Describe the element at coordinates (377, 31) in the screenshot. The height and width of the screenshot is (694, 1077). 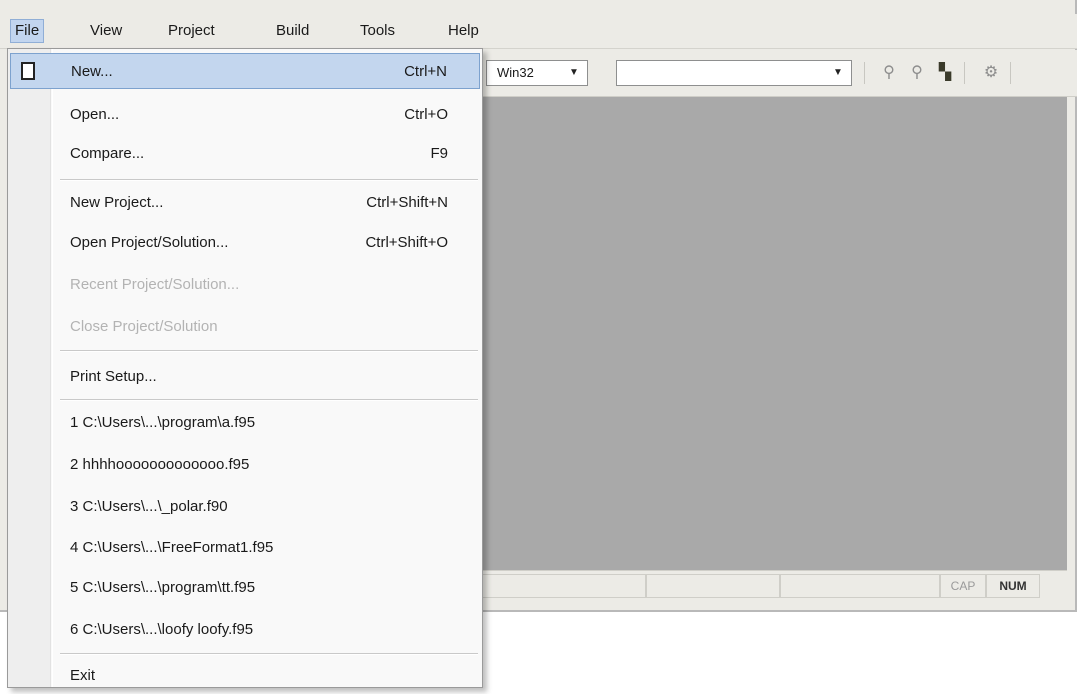
I see `menu-tools: Tools` at that location.